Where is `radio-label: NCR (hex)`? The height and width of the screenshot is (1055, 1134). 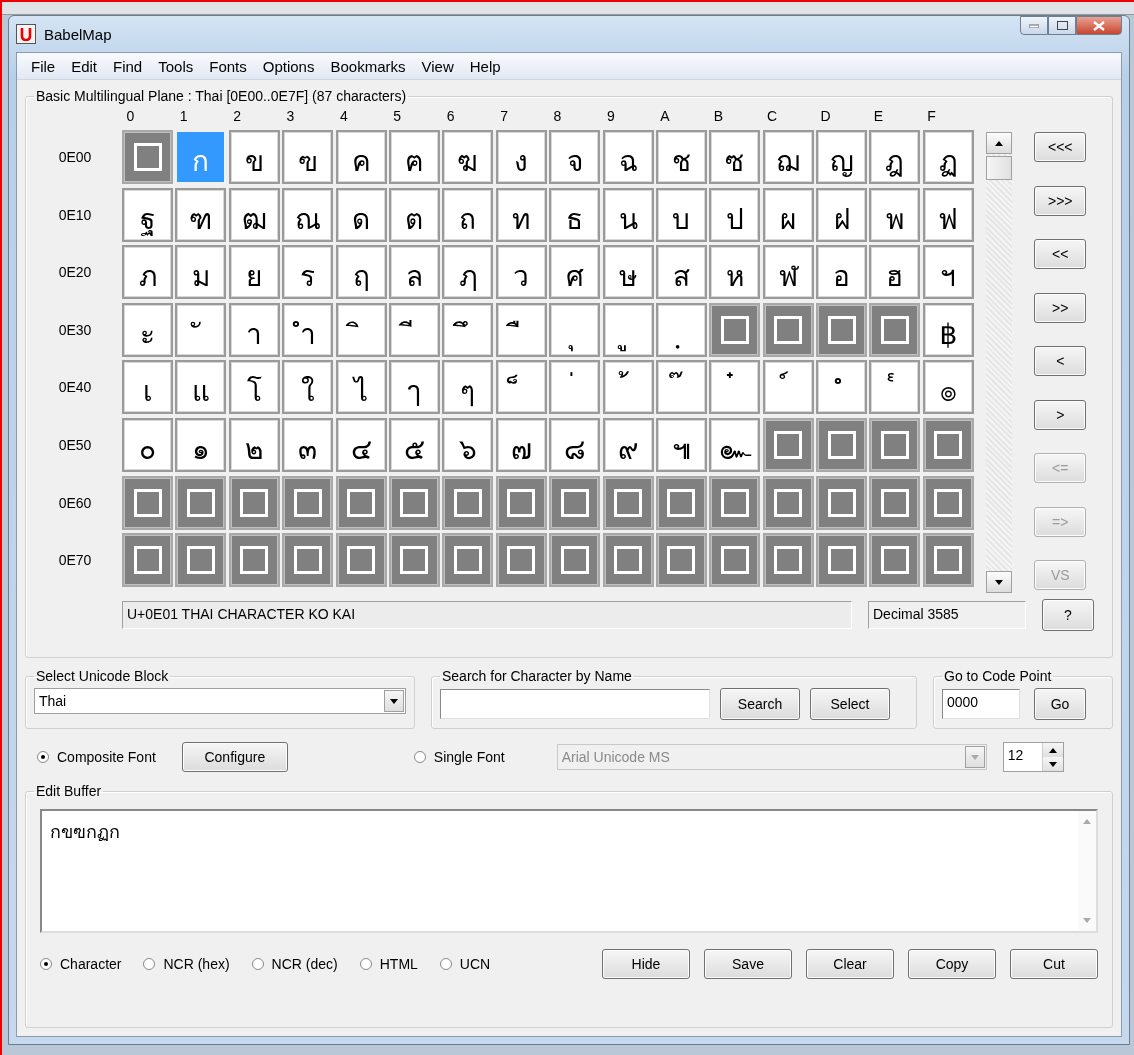 radio-label: NCR (hex) is located at coordinates (196, 964).